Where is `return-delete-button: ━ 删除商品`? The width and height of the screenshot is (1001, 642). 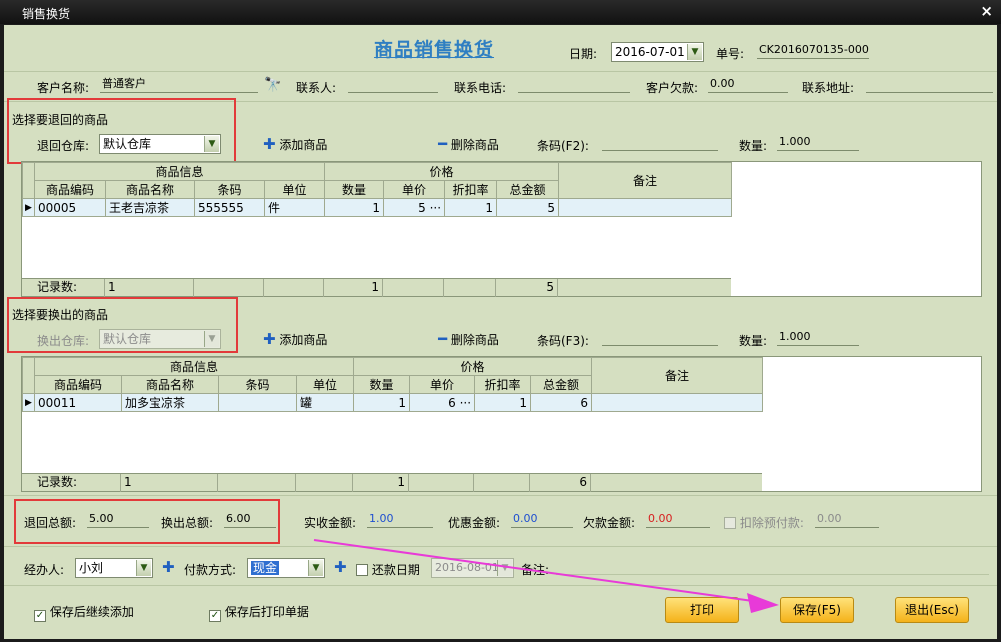 return-delete-button: ━ 删除商品 is located at coordinates (468, 144).